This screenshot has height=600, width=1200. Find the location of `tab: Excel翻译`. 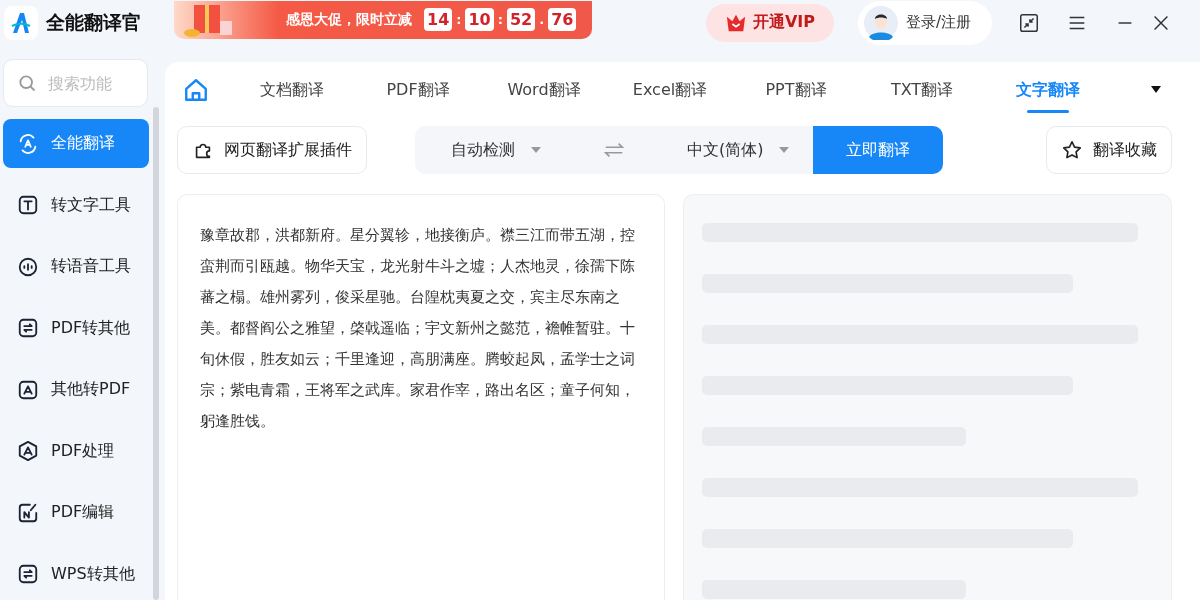

tab: Excel翻译 is located at coordinates (670, 90).